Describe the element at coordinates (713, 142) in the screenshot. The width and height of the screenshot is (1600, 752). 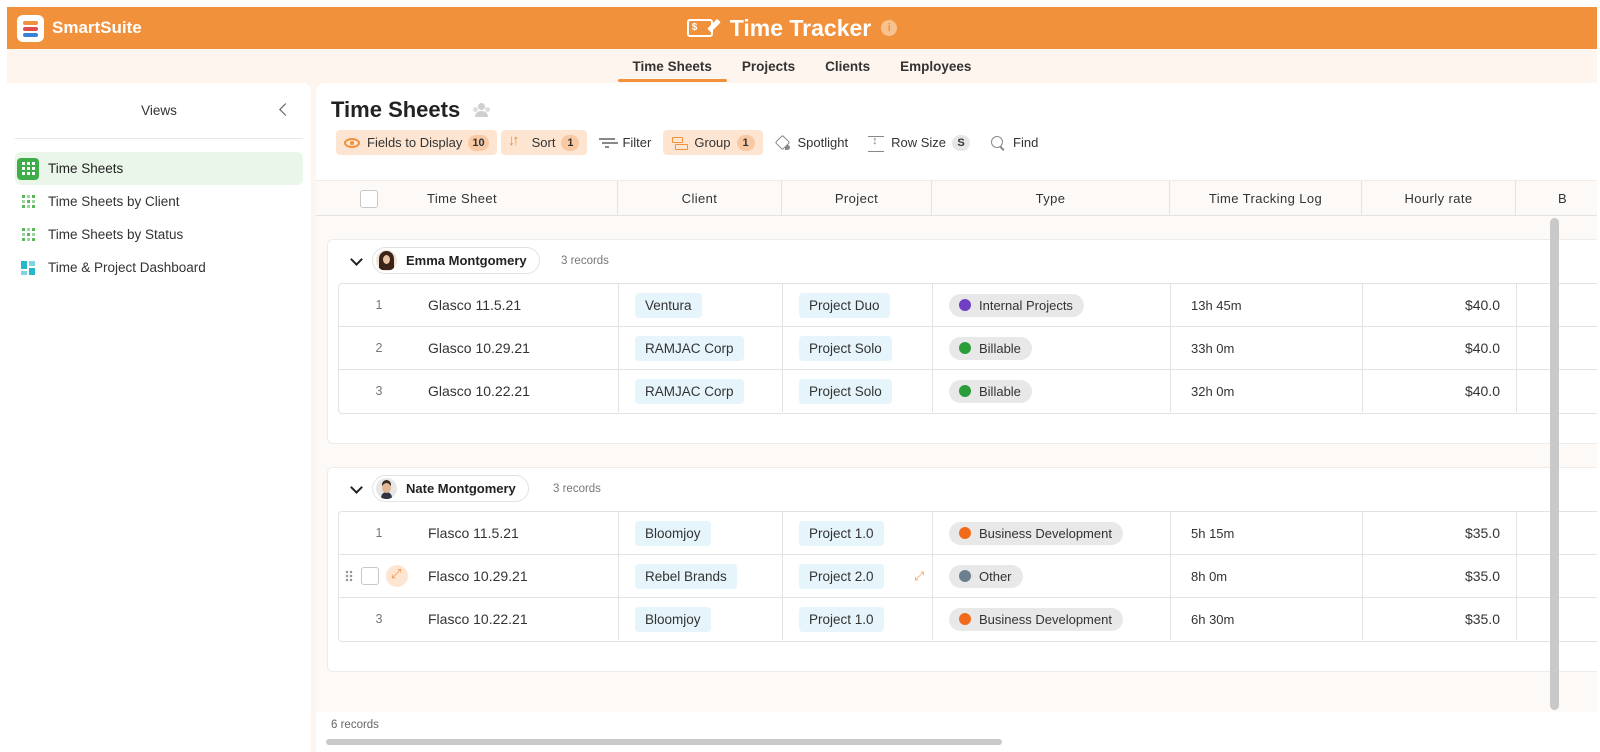
I see `group-button: Group 1` at that location.